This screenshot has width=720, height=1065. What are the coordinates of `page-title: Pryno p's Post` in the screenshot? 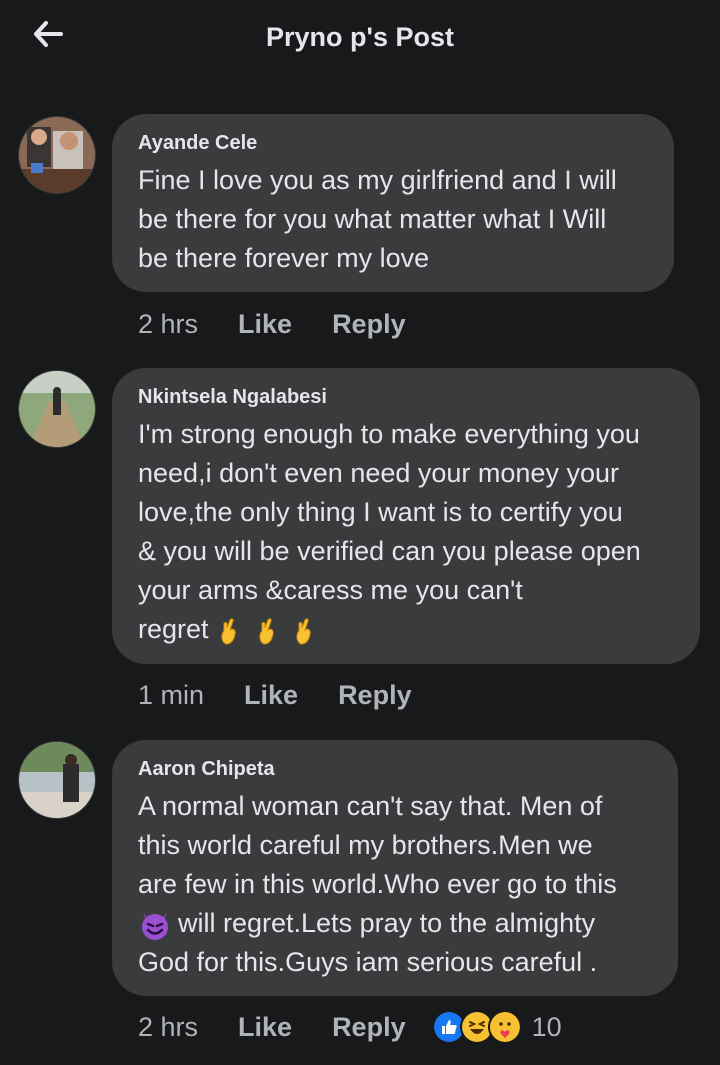 It's located at (360, 37).